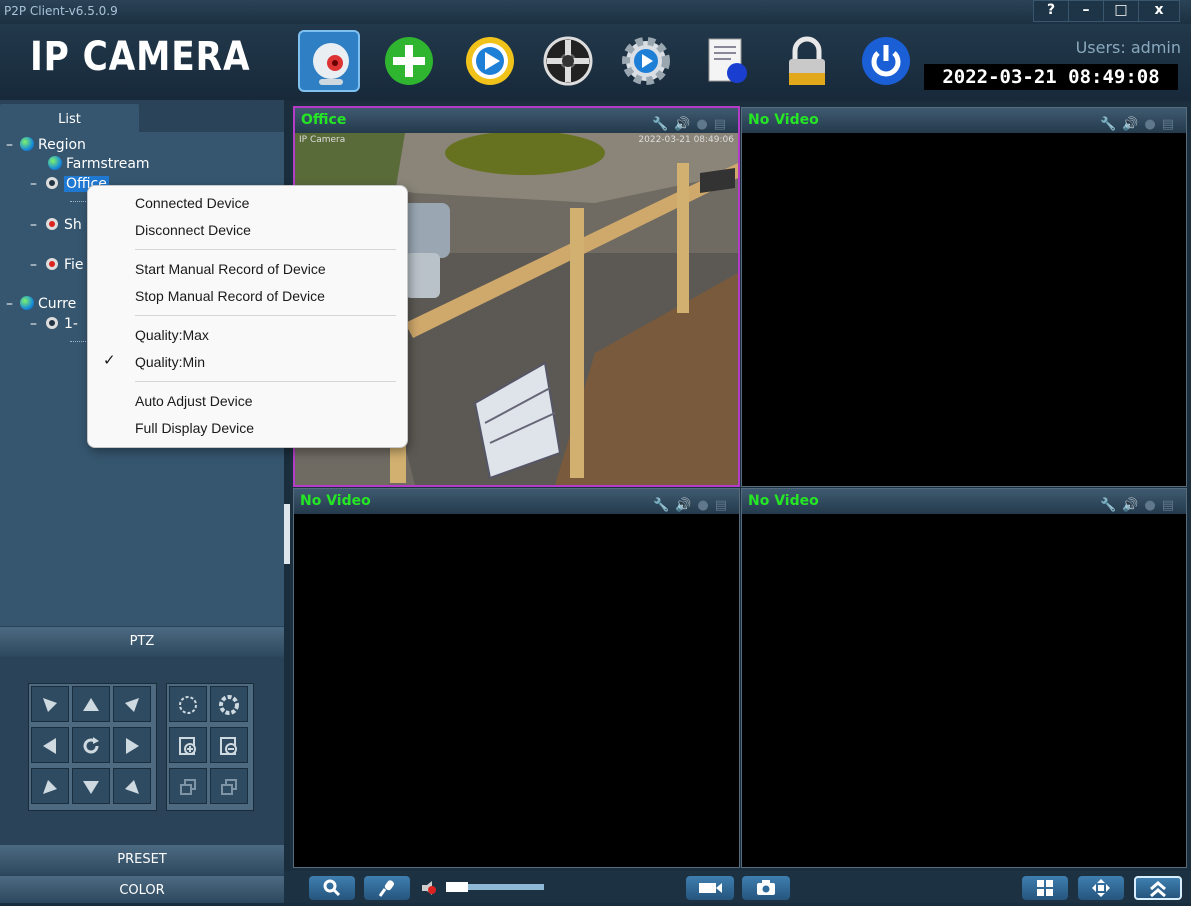  I want to click on ptz-control-button, so click(568, 61).